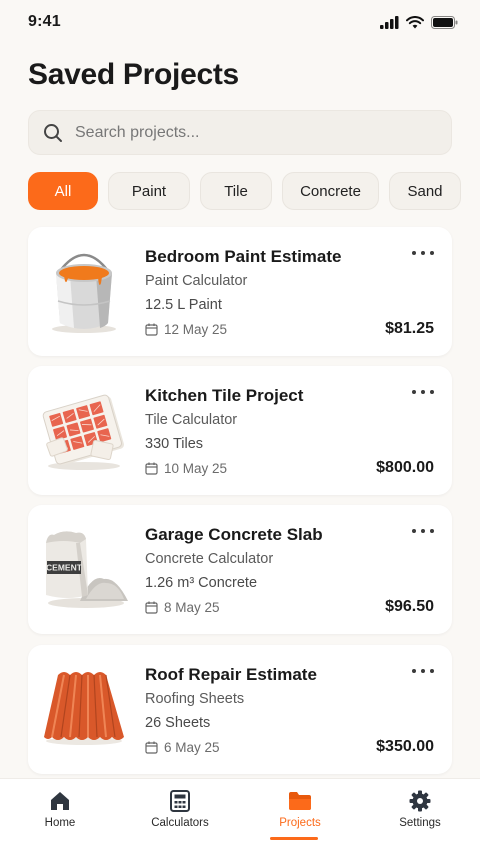 Image resolution: width=480 pixels, height=853 pixels. I want to click on tab-label: Calculators, so click(180, 823).